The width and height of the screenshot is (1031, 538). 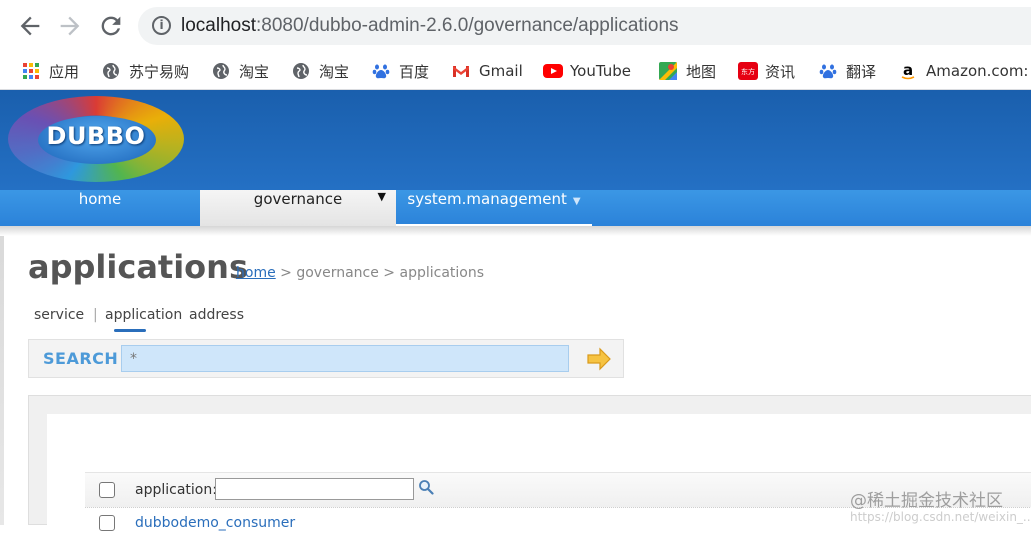 What do you see at coordinates (161, 25) in the screenshot?
I see `site-info-icon: i` at bounding box center [161, 25].